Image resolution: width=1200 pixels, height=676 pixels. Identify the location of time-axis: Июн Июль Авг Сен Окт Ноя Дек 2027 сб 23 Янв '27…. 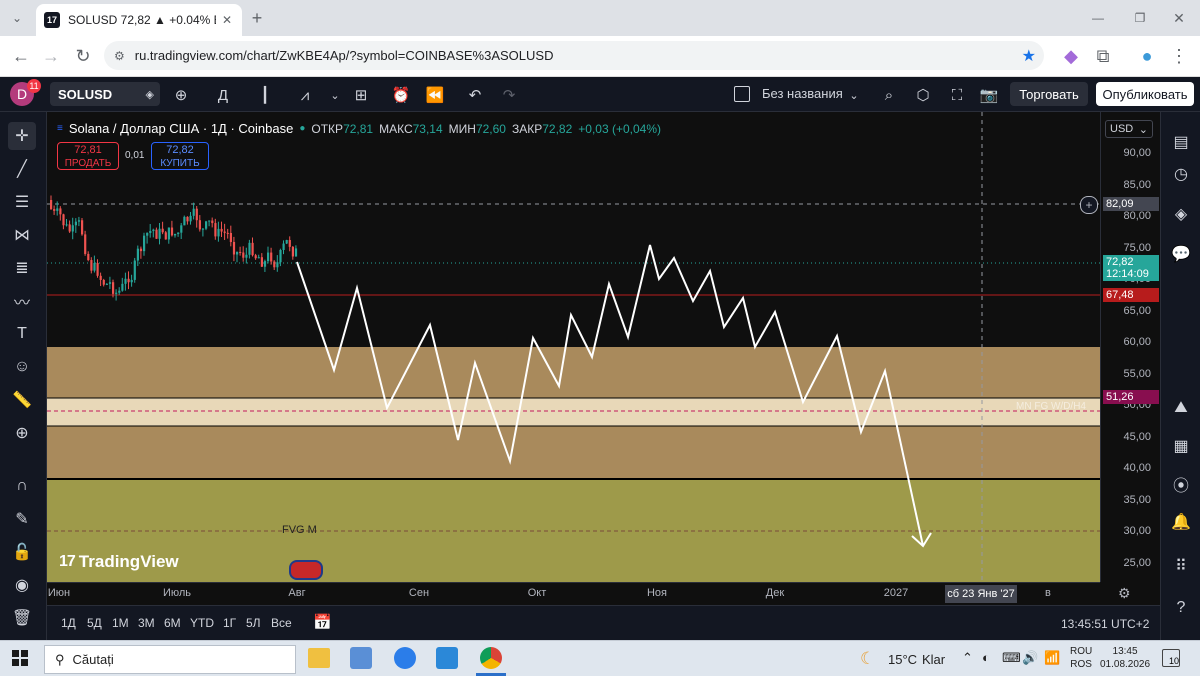
(573, 593).